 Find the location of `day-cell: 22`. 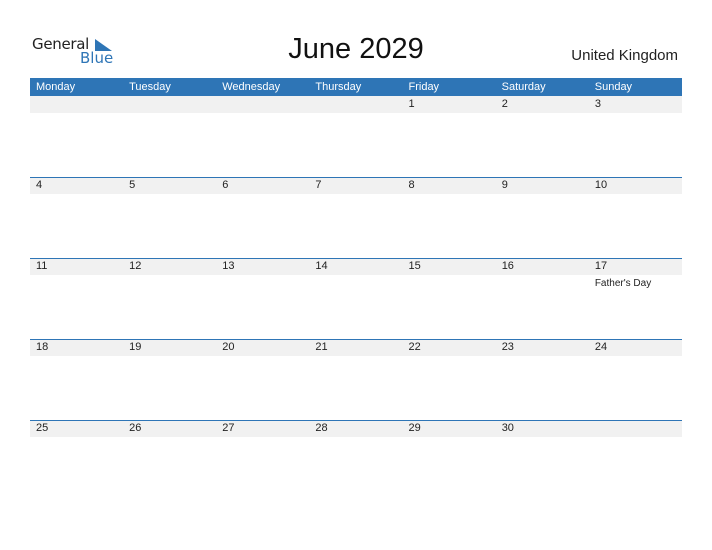

day-cell: 22 is located at coordinates (449, 379).